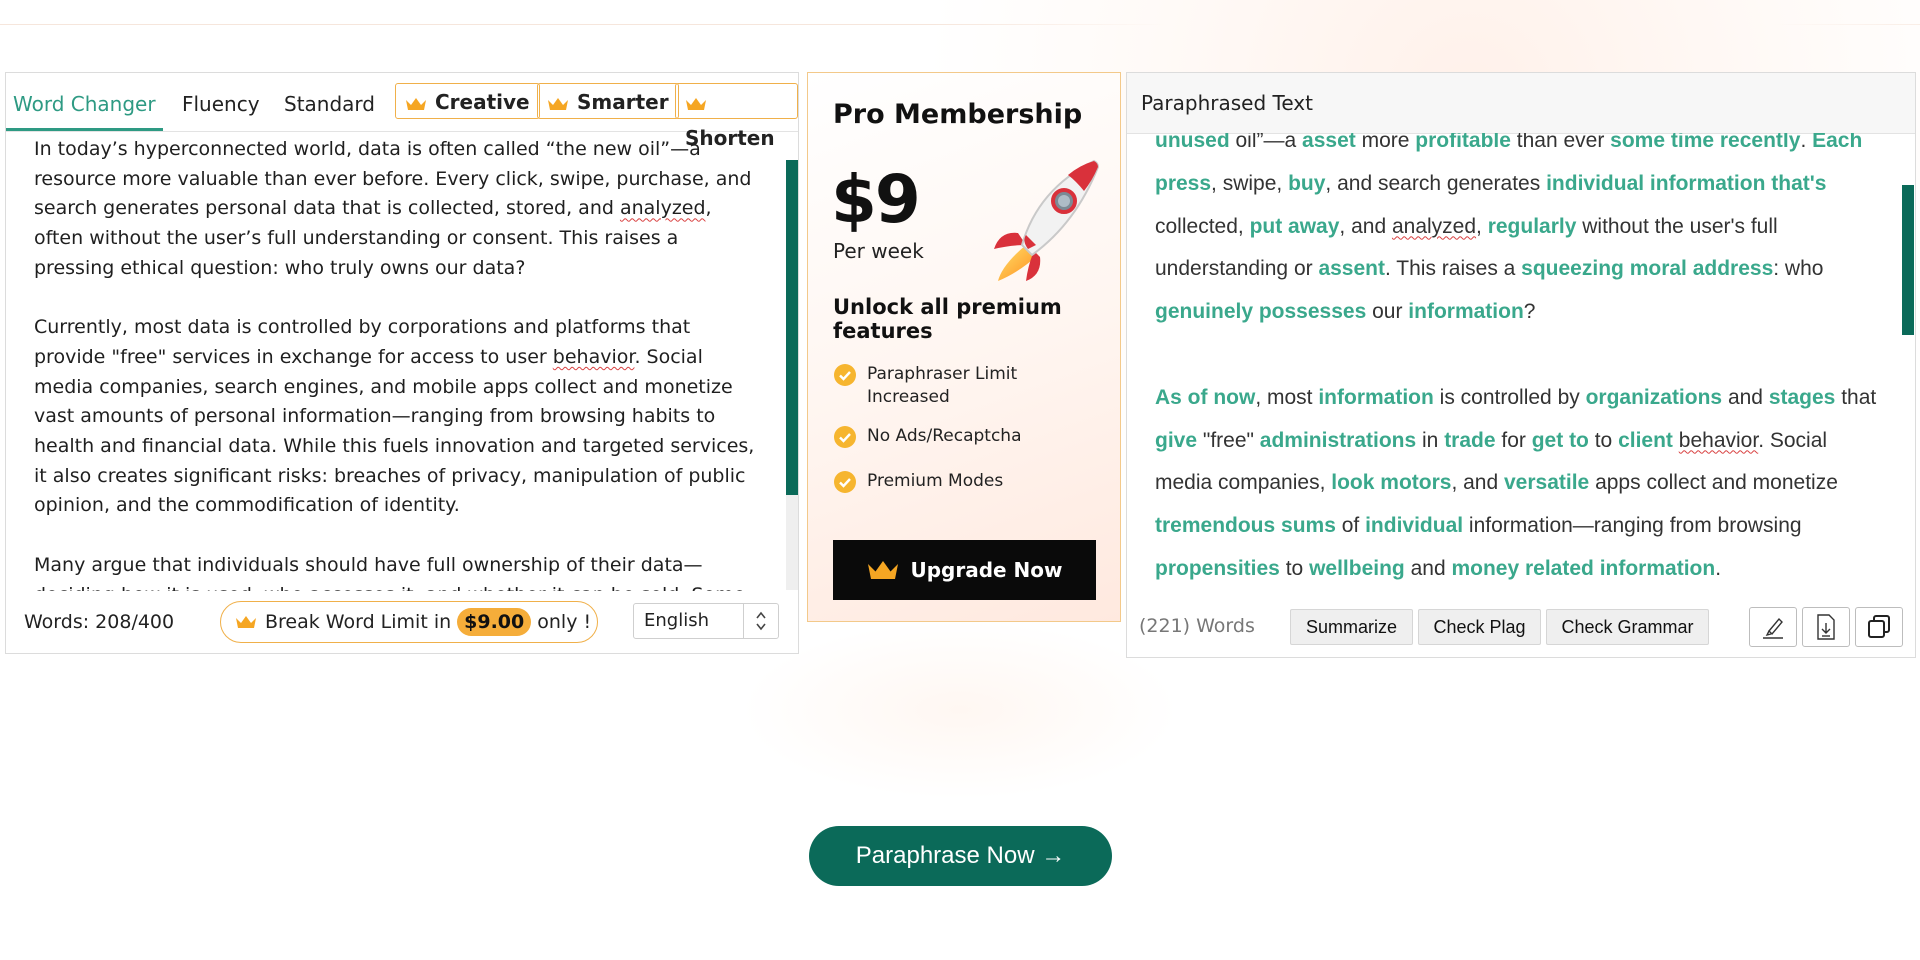 The width and height of the screenshot is (1920, 960). I want to click on changed-word: individual information that's, so click(1686, 183).